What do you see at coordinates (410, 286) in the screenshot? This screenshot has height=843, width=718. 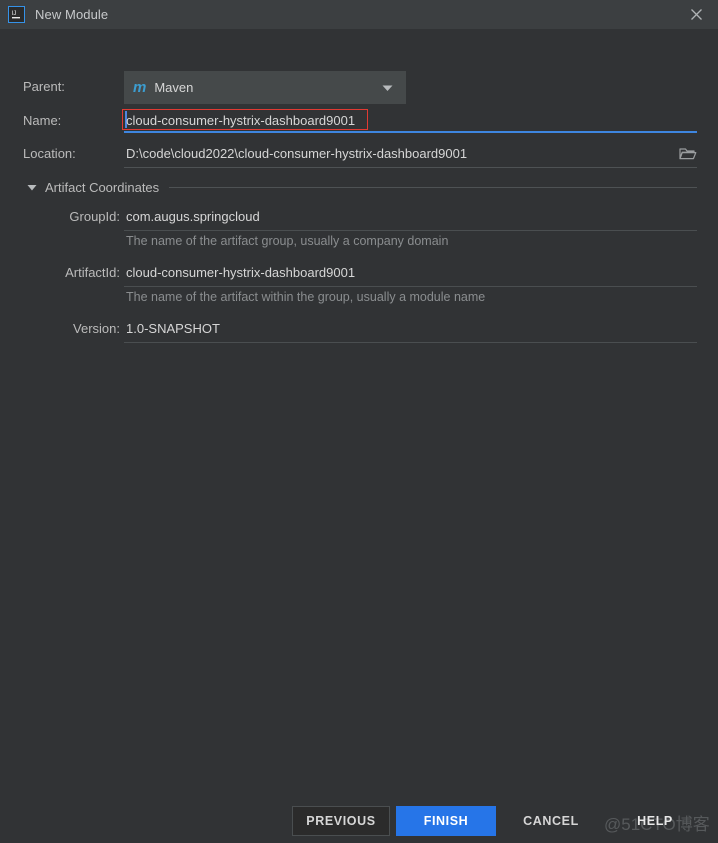 I see `artifactid-field-underline` at bounding box center [410, 286].